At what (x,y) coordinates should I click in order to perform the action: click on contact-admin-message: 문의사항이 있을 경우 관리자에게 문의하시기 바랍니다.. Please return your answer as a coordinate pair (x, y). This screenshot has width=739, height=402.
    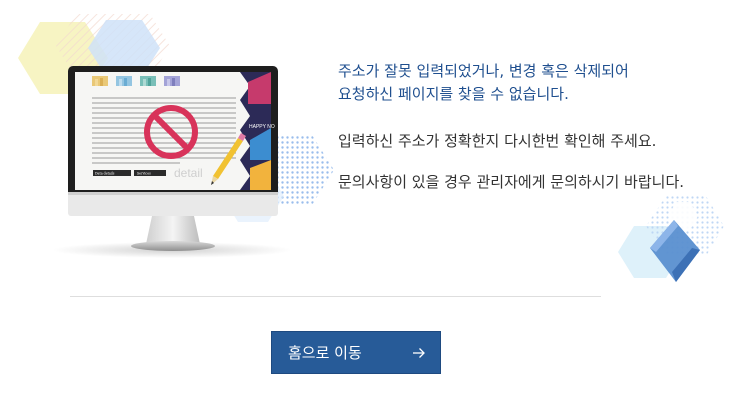
    Looking at the image, I should click on (511, 182).